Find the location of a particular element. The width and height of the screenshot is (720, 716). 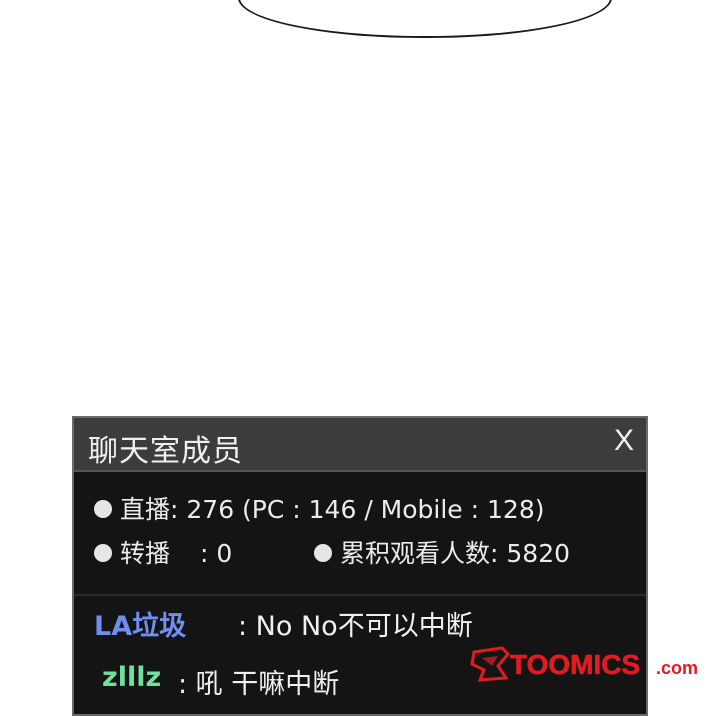

toomics-logo-icon: TOOMICS .com is located at coordinates (584, 664).